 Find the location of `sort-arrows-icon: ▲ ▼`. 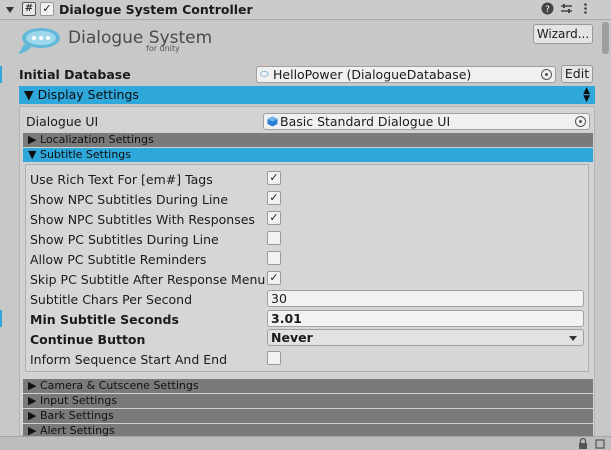

sort-arrows-icon: ▲ ▼ is located at coordinates (586, 95).